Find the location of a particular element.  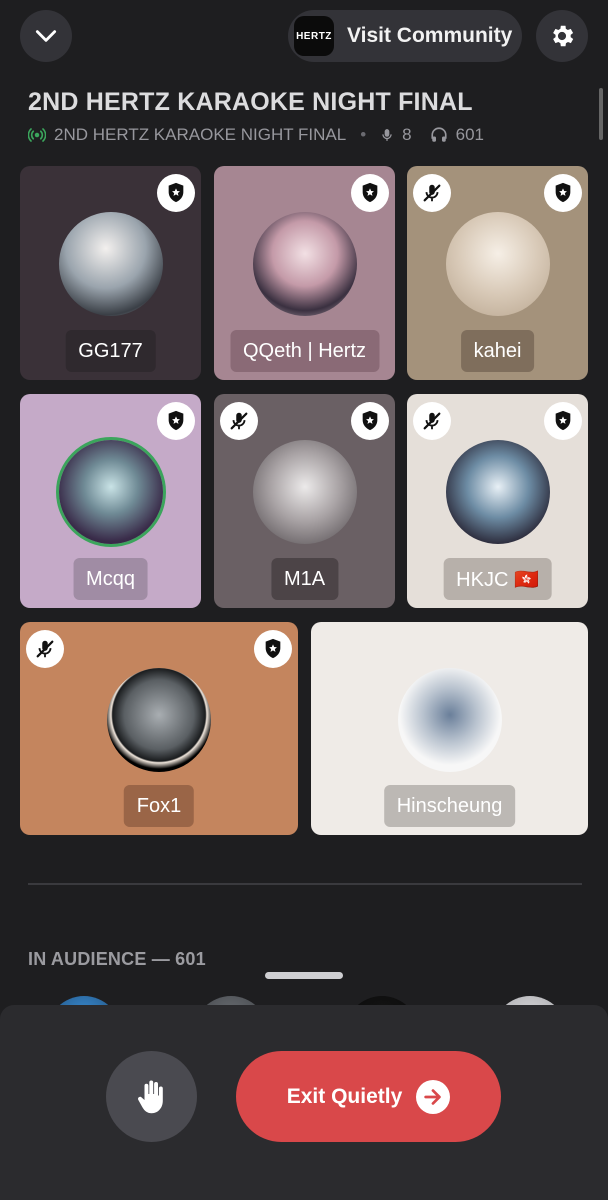

speaker-tile: Fox1 is located at coordinates (159, 728).